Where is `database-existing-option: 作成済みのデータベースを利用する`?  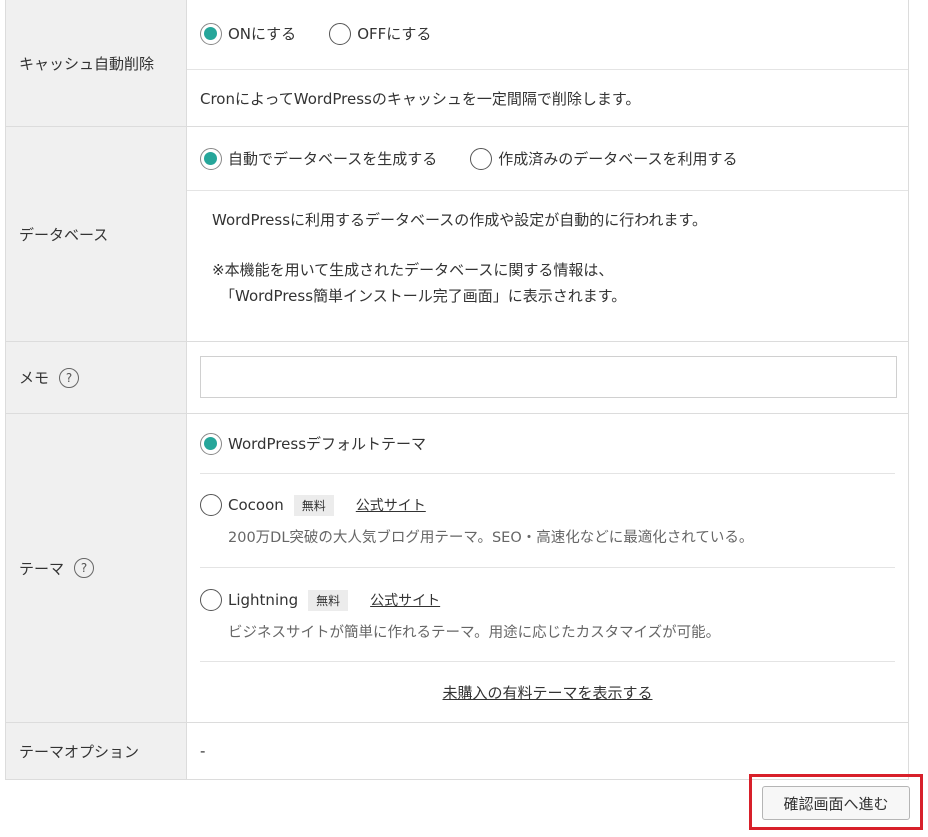 database-existing-option: 作成済みのデータベースを利用する is located at coordinates (604, 158).